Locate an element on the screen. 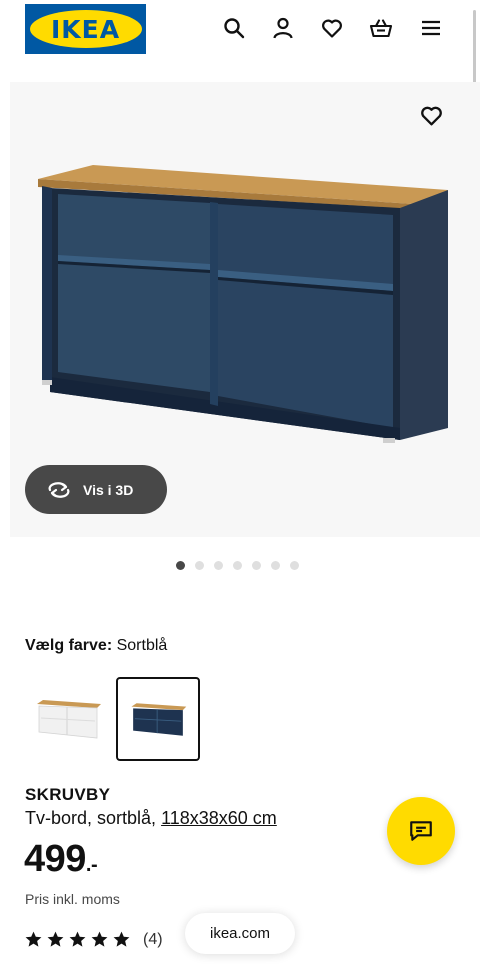 Image resolution: width=480 pixels, height=970 pixels. favourite-heart-icon is located at coordinates (431, 115).